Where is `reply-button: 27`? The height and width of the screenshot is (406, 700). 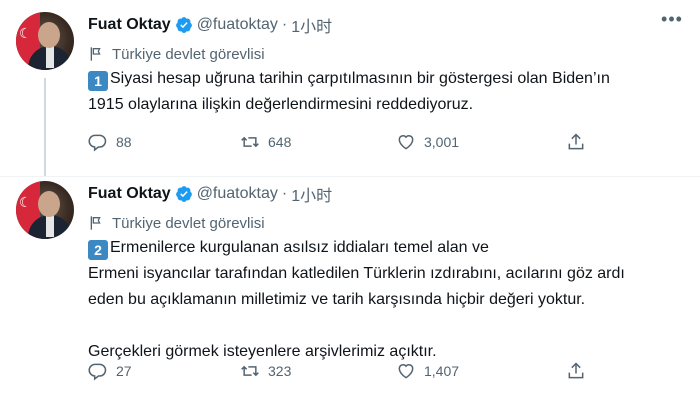 reply-button: 27 is located at coordinates (110, 371).